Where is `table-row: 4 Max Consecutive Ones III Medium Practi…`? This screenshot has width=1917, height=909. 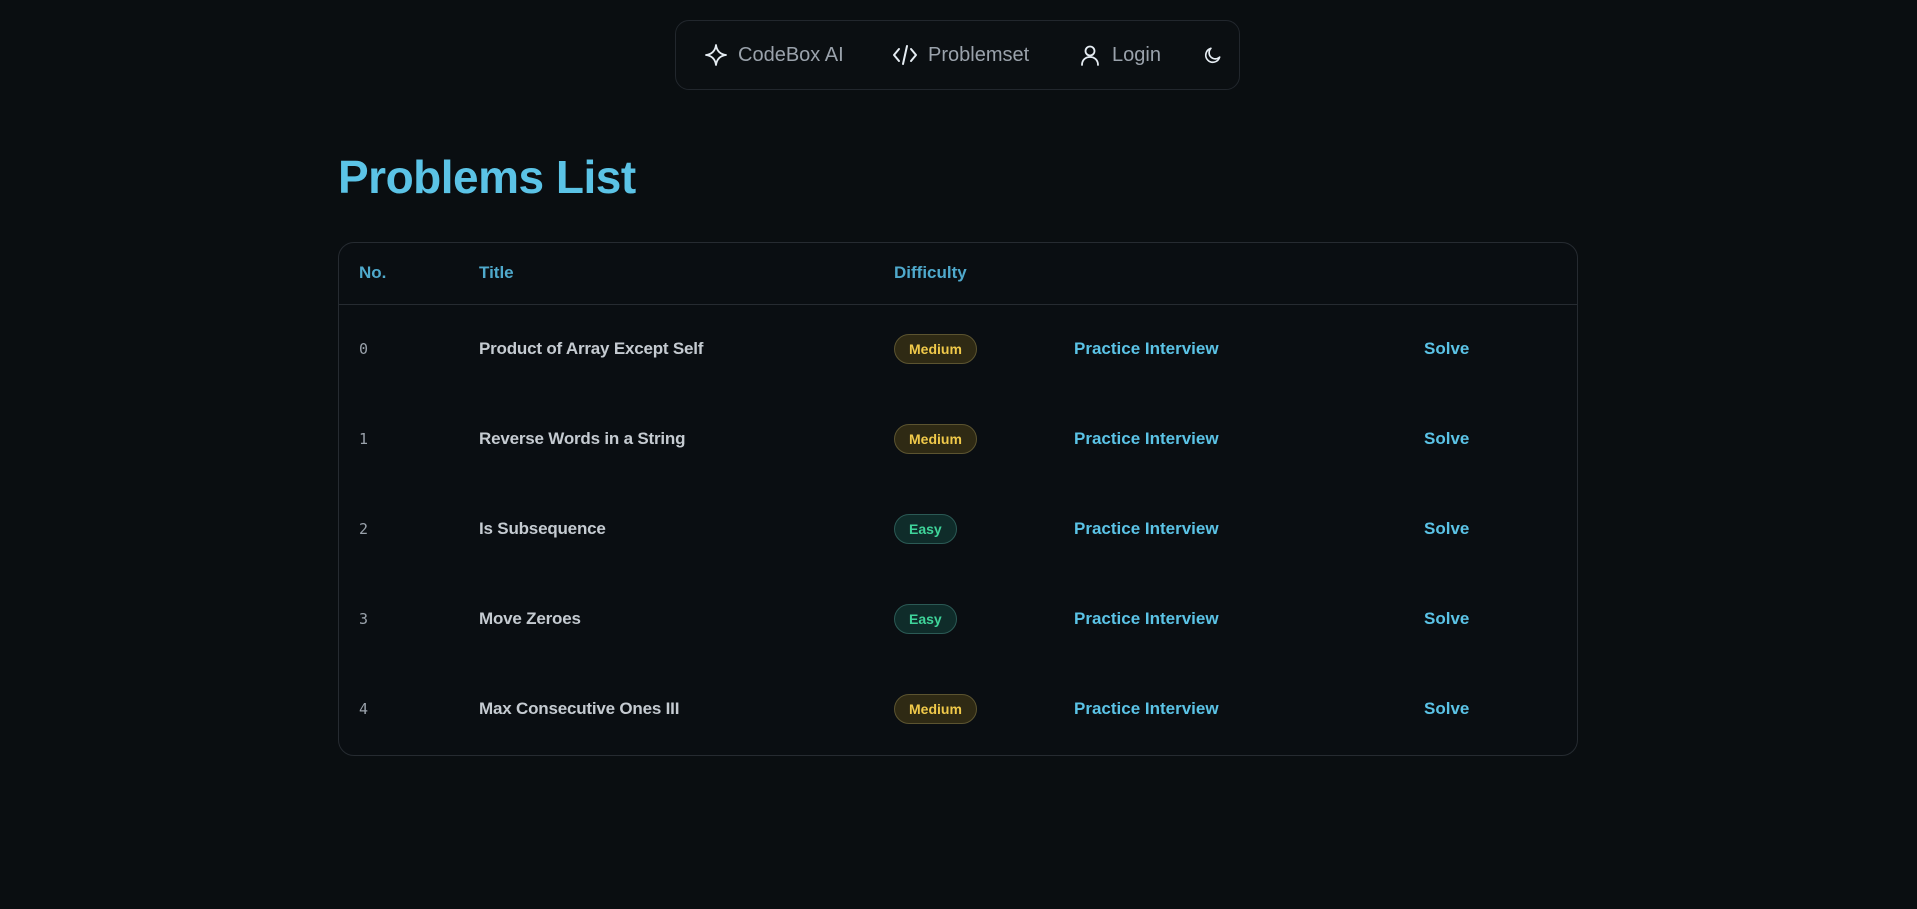
table-row: 4 Max Consecutive Ones III Medium Practi… is located at coordinates (958, 709).